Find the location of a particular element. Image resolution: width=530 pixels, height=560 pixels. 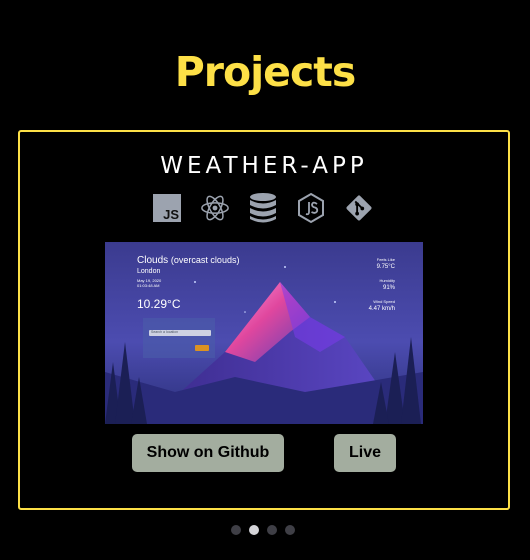

preview-temperature: 10.29°C is located at coordinates (159, 304).